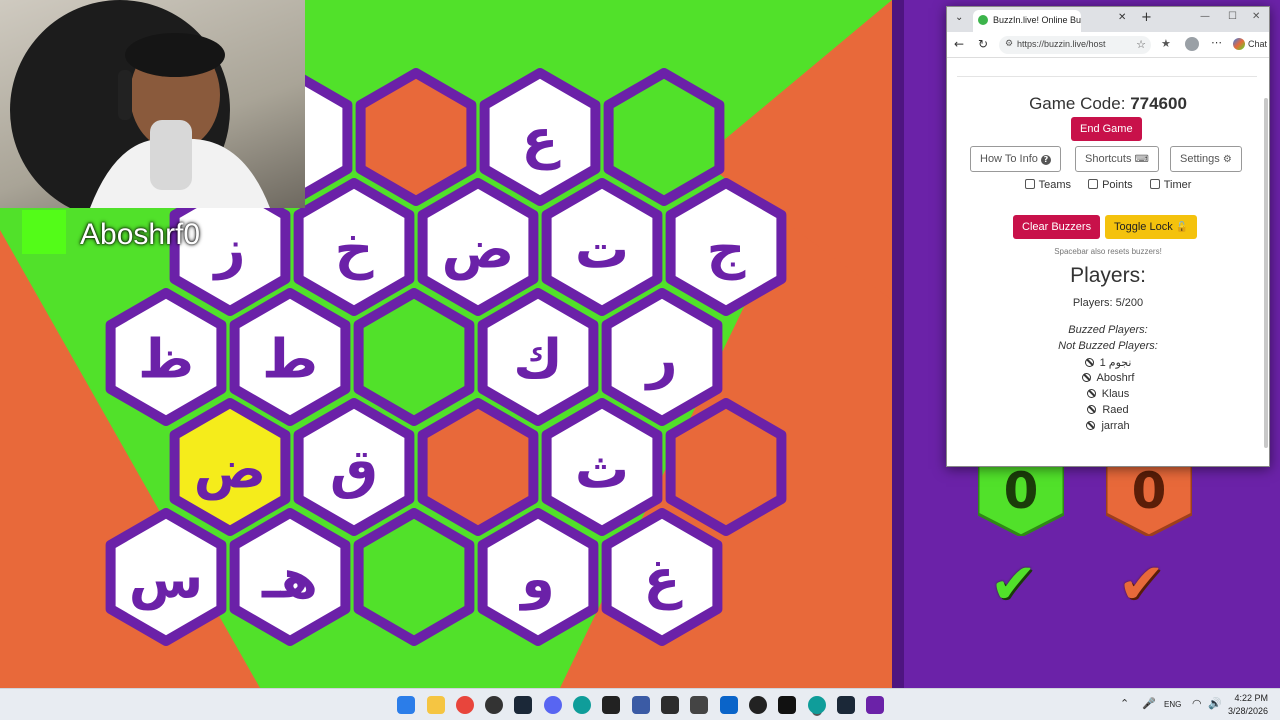  Describe the element at coordinates (1141, 44) in the screenshot. I see `bookmark-star-icon: ☆` at that location.